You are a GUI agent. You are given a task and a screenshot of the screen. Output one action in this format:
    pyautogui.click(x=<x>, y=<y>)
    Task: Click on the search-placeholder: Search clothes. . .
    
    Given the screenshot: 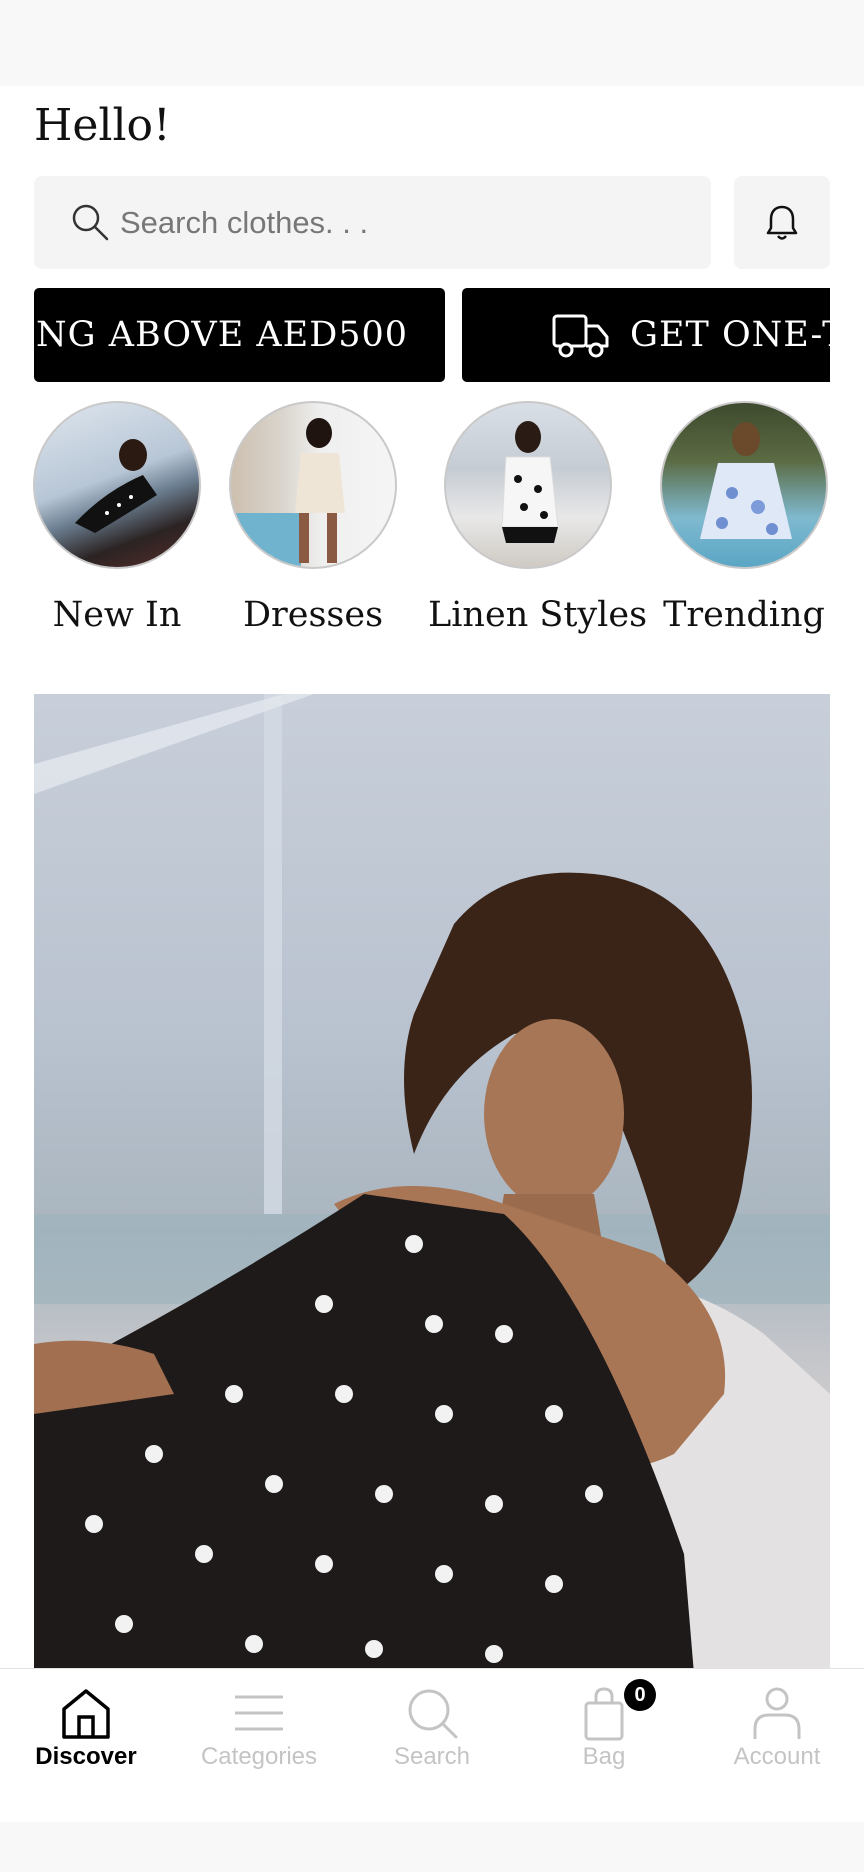 What is the action you would take?
    pyautogui.click(x=244, y=222)
    